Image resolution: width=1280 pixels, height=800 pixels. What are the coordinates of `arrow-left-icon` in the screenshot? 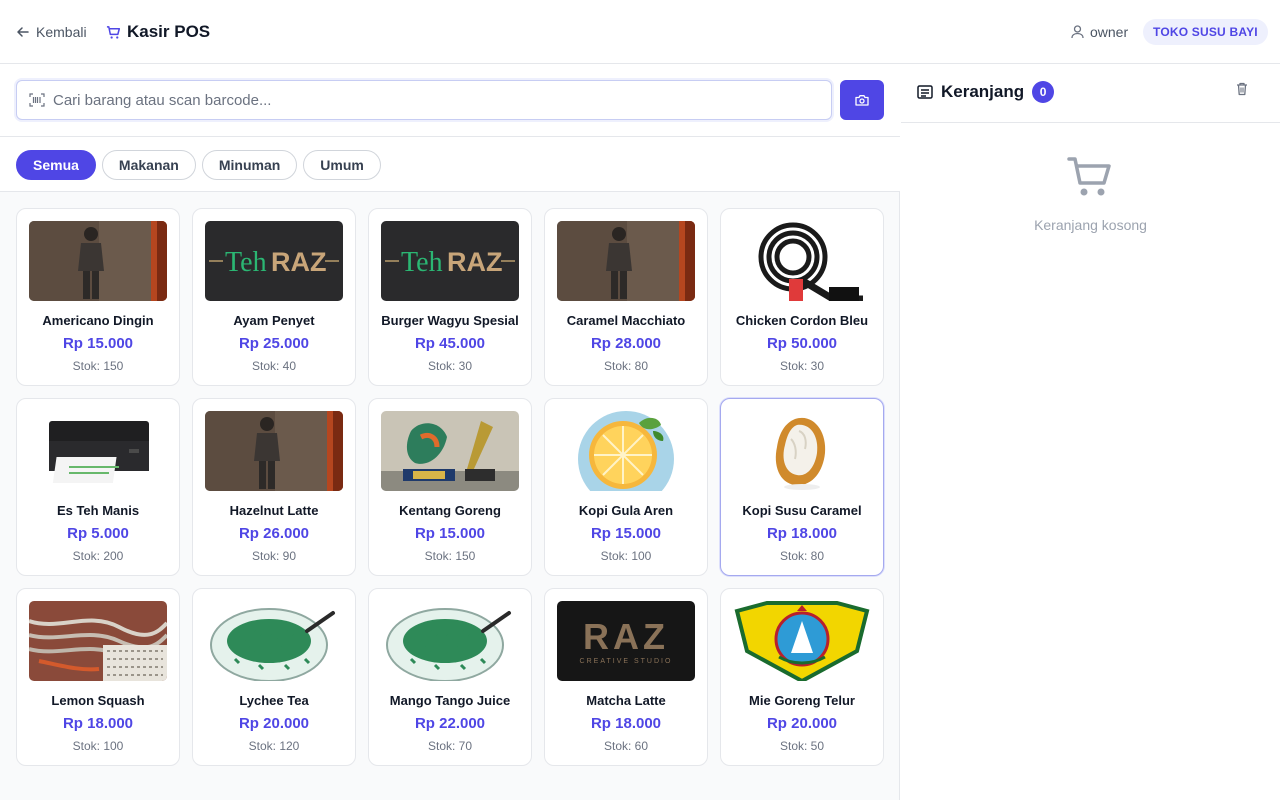 It's located at (23, 32).